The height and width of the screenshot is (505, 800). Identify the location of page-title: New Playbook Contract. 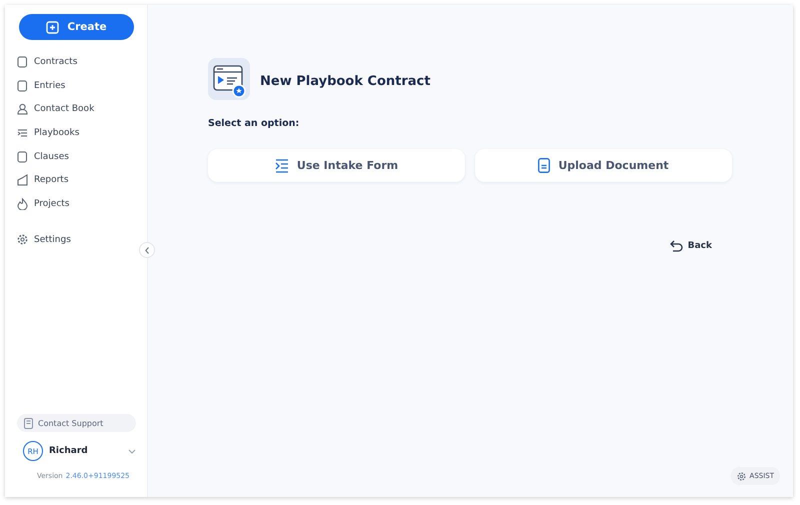
(345, 81).